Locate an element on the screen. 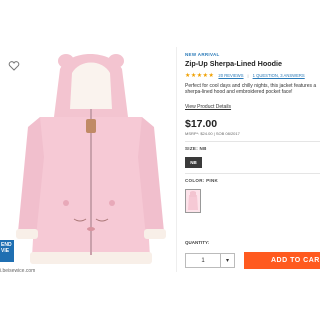  chevron-down-icon: ▾ is located at coordinates (227, 260).